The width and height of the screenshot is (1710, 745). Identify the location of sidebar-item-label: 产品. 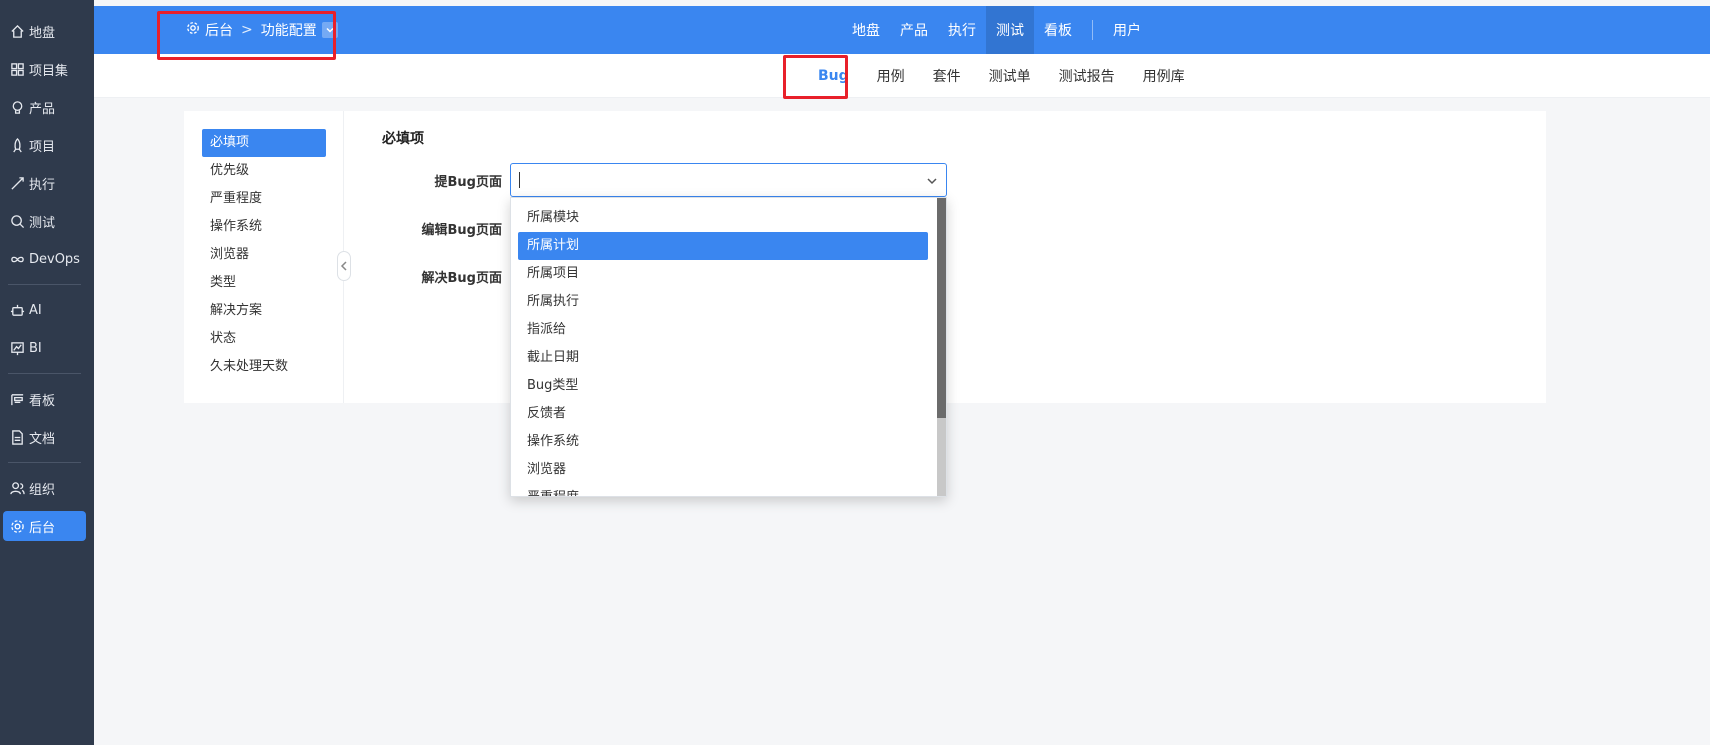
(42, 109).